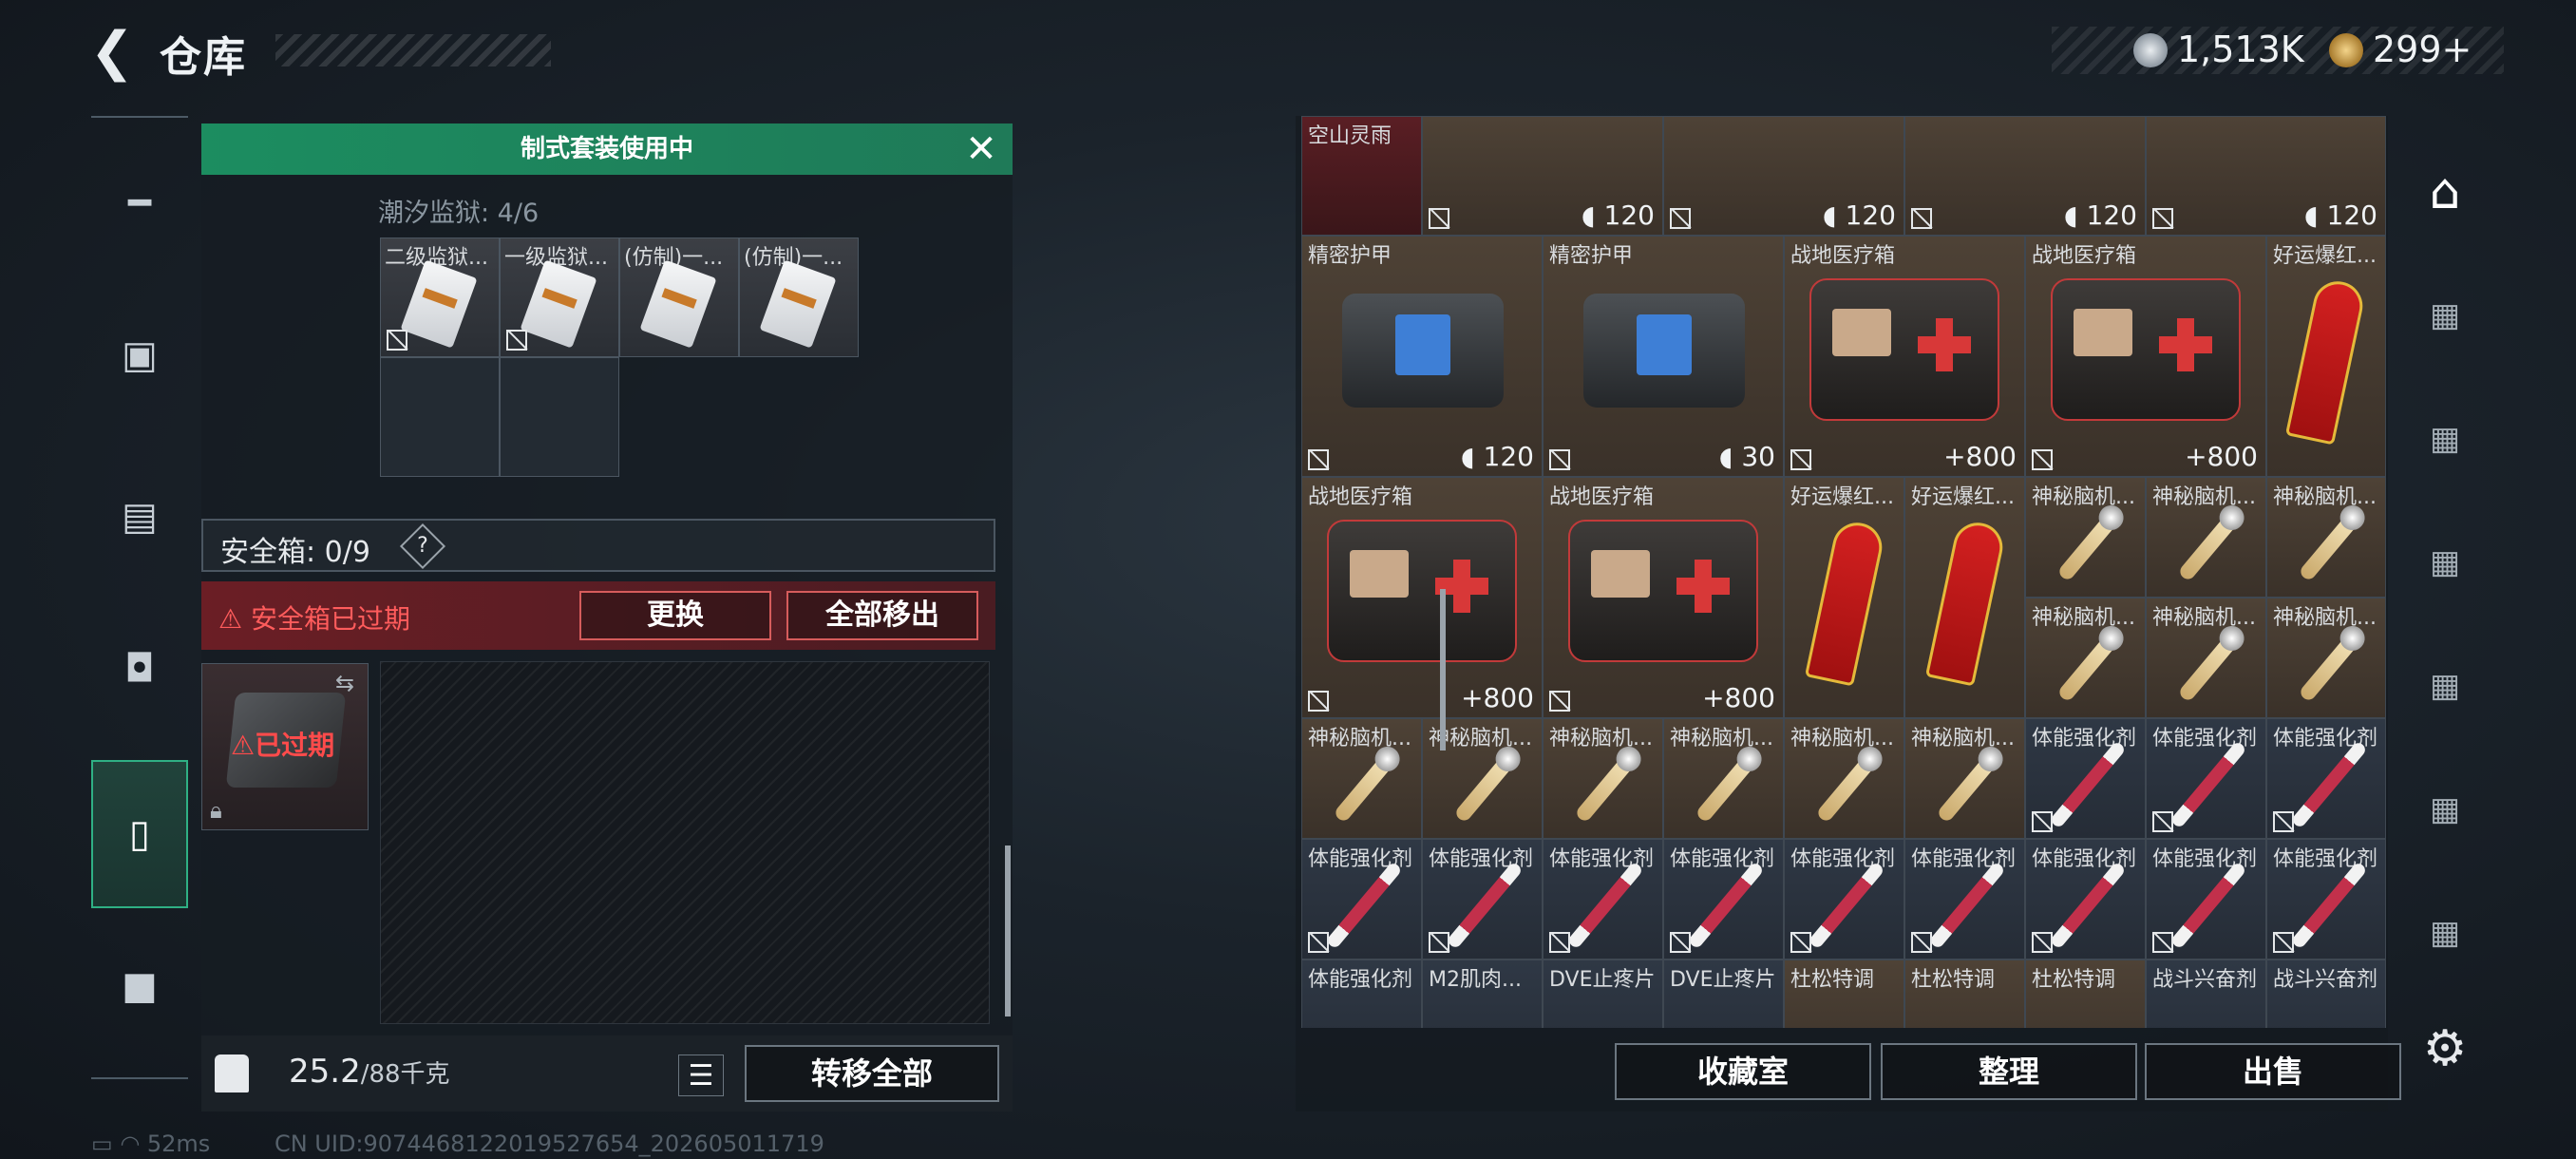 This screenshot has width=2576, height=1159. I want to click on item-slot: 空山灵雨, so click(1361, 176).